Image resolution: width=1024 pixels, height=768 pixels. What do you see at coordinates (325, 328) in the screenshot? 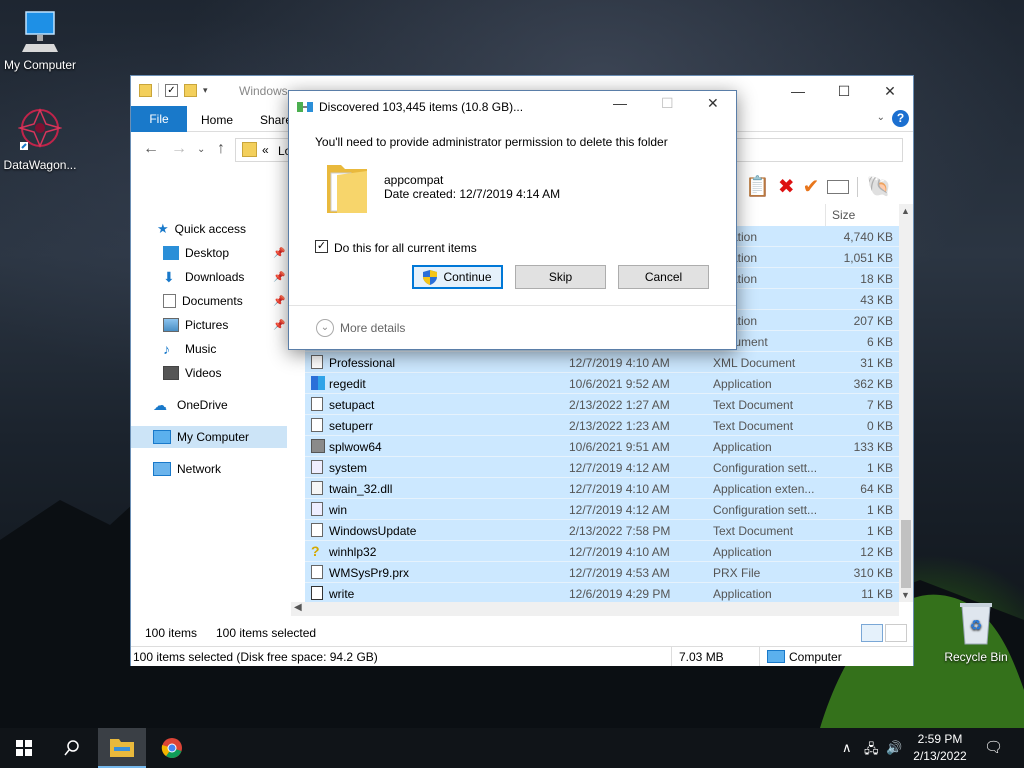
I see `chevron-down-icon: ⌄` at bounding box center [325, 328].